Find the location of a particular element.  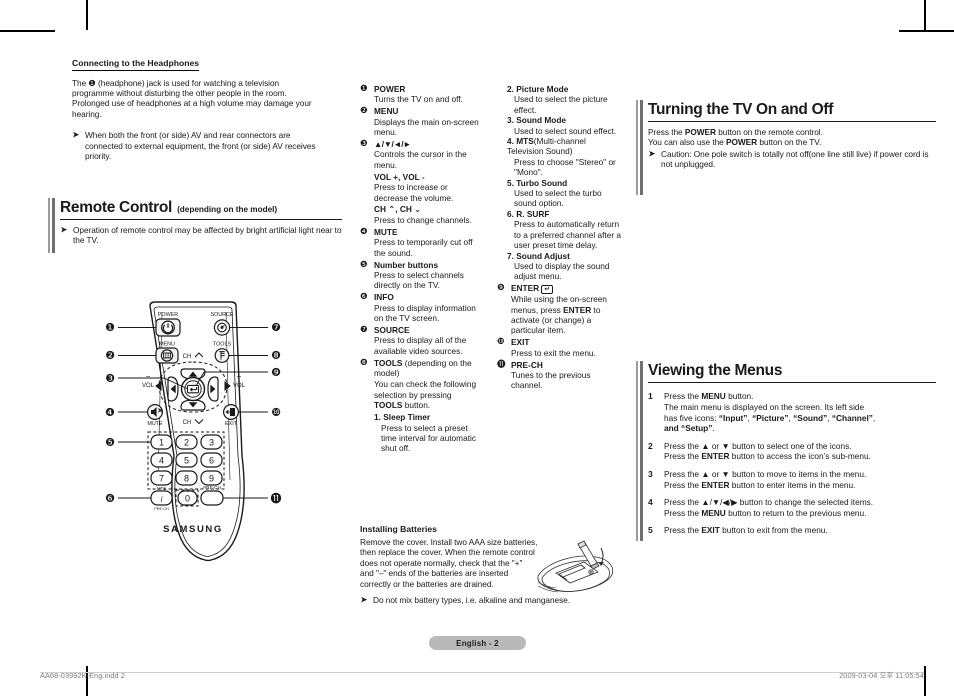

legend-title: POWER is located at coordinates (390, 89).